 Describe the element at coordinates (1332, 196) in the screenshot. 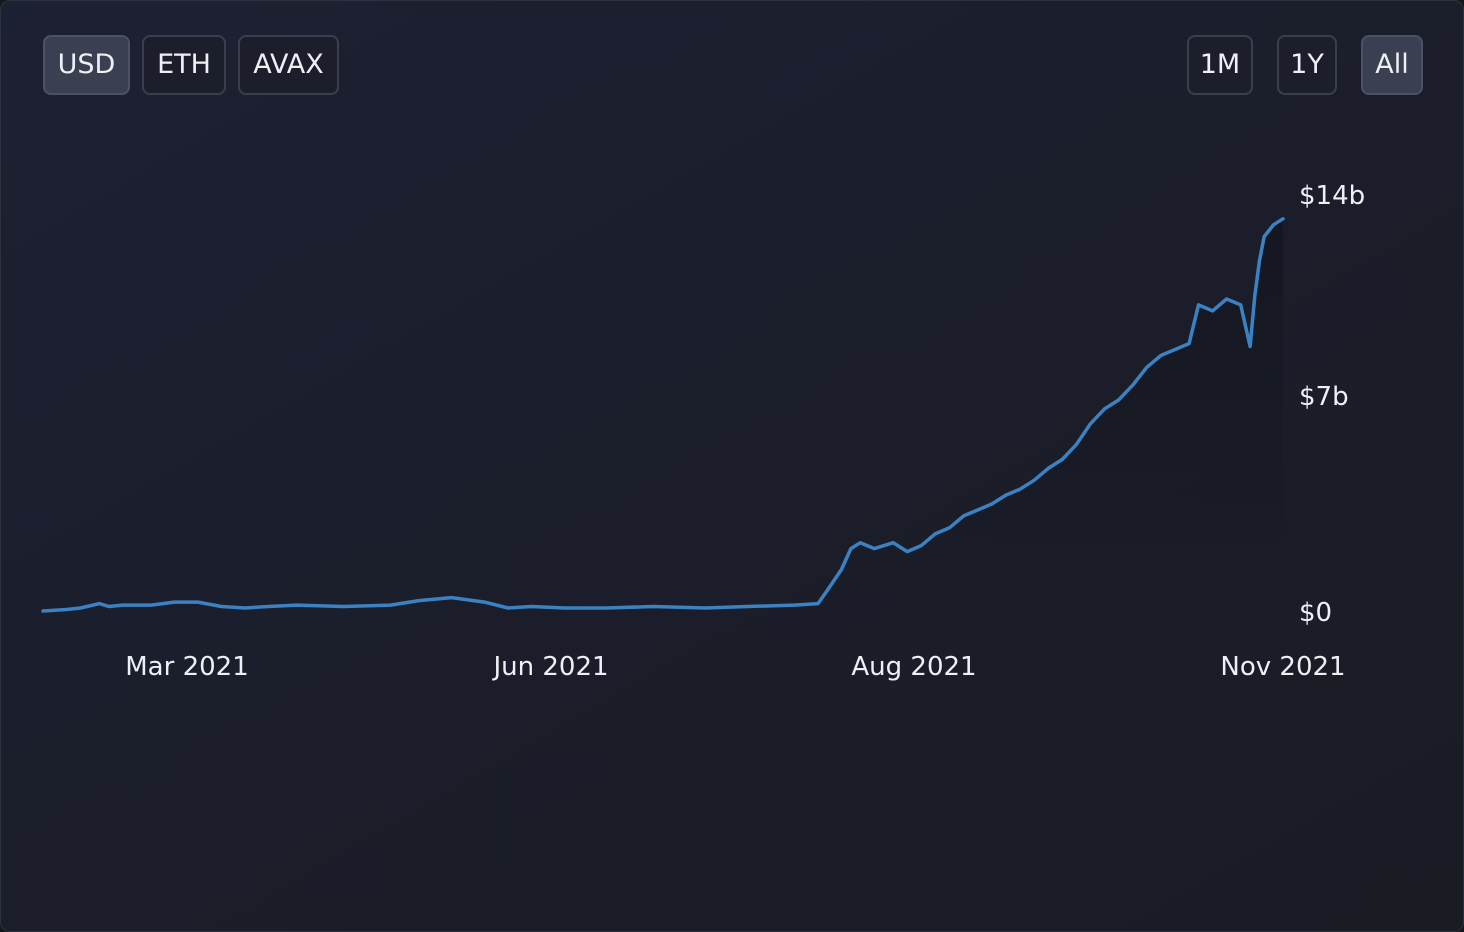

I see `y-tick-label: $14b` at that location.